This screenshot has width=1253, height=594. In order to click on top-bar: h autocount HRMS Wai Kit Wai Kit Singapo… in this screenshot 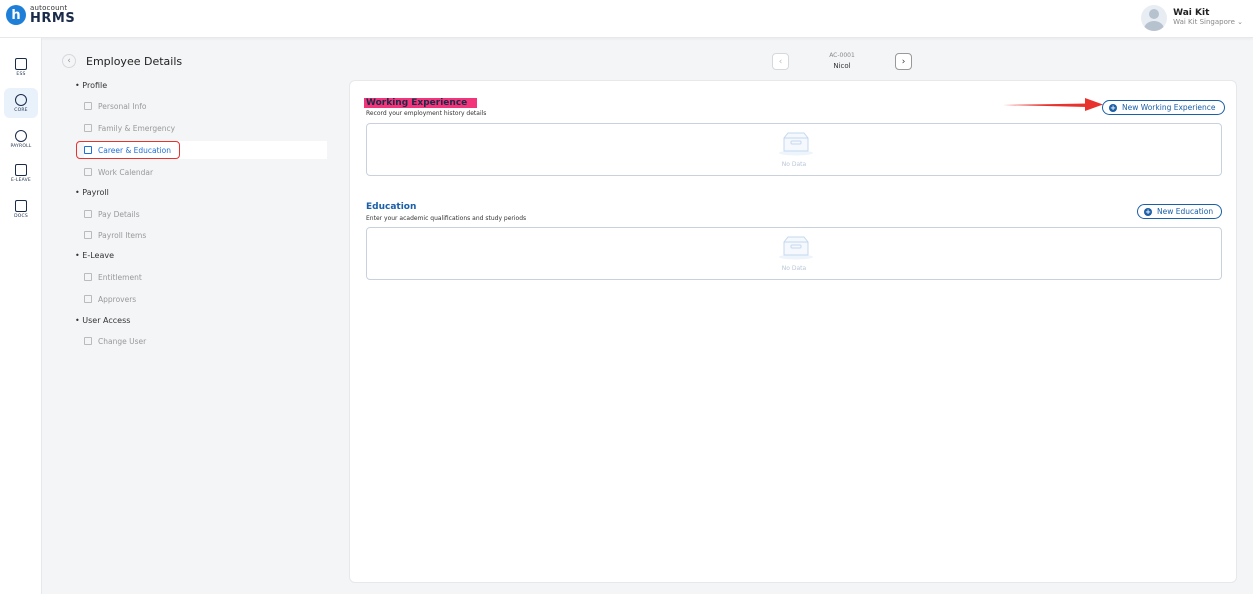, I will do `click(626, 19)`.